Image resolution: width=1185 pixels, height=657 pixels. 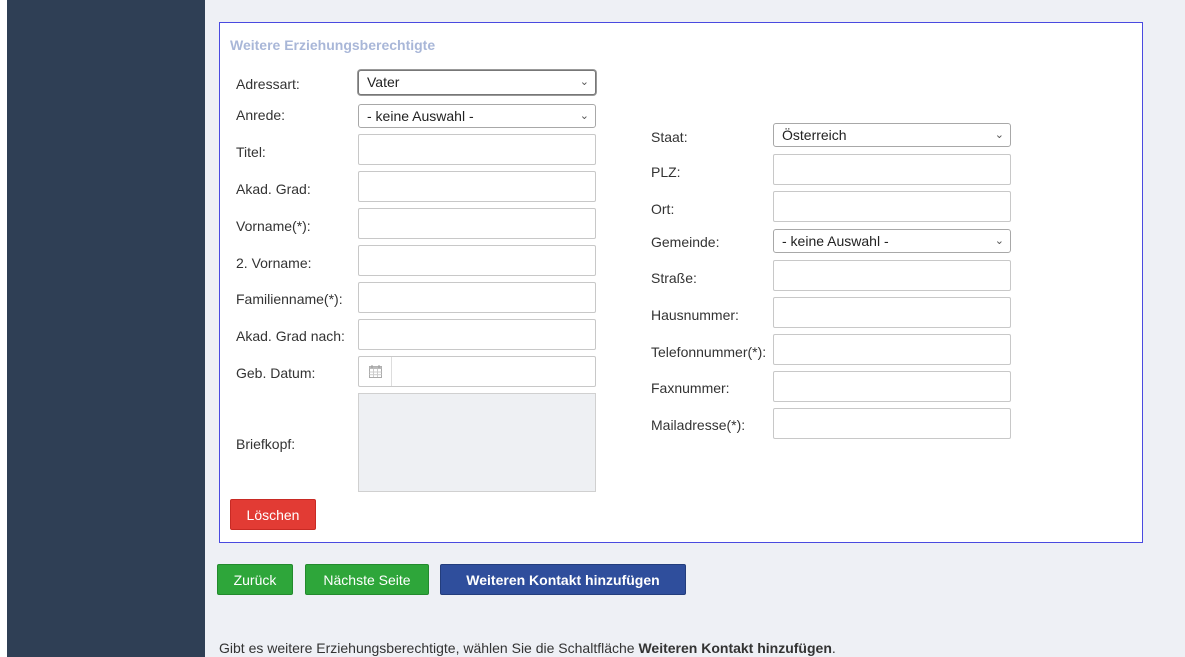 I want to click on akad-grad-nach-label: Akad. Grad nach:, so click(x=290, y=336).